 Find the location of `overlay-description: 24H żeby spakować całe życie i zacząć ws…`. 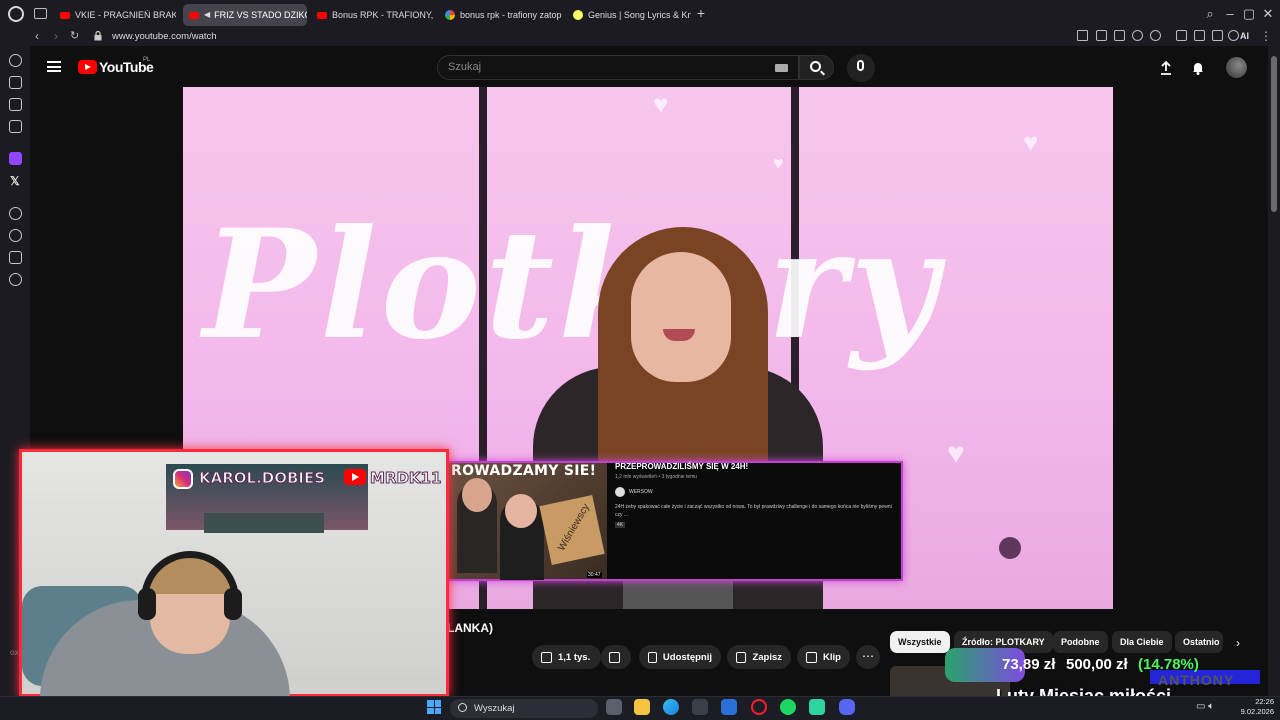

overlay-description: 24H żeby spakować całe życie i zacząć ws… is located at coordinates (753, 511).